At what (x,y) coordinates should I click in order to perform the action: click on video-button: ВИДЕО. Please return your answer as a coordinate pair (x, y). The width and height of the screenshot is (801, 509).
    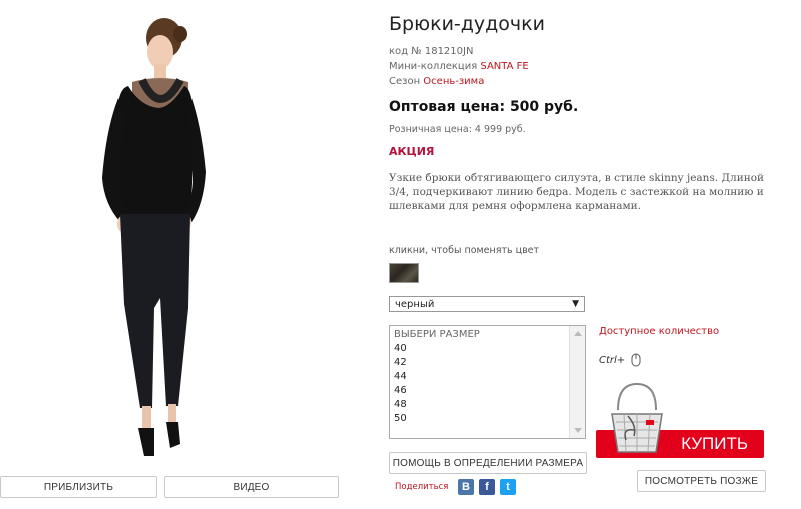
    Looking at the image, I should click on (251, 487).